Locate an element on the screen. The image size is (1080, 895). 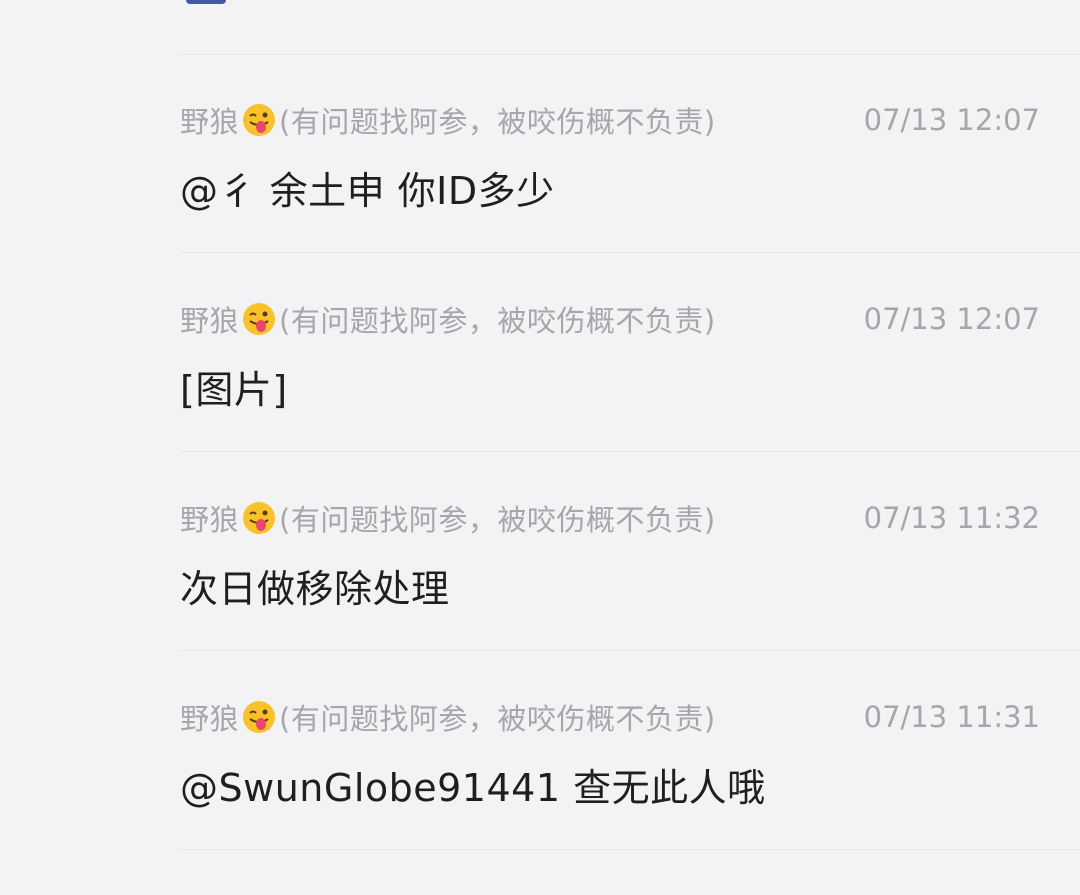
message-text: 次日做移除处理 is located at coordinates (315, 585).